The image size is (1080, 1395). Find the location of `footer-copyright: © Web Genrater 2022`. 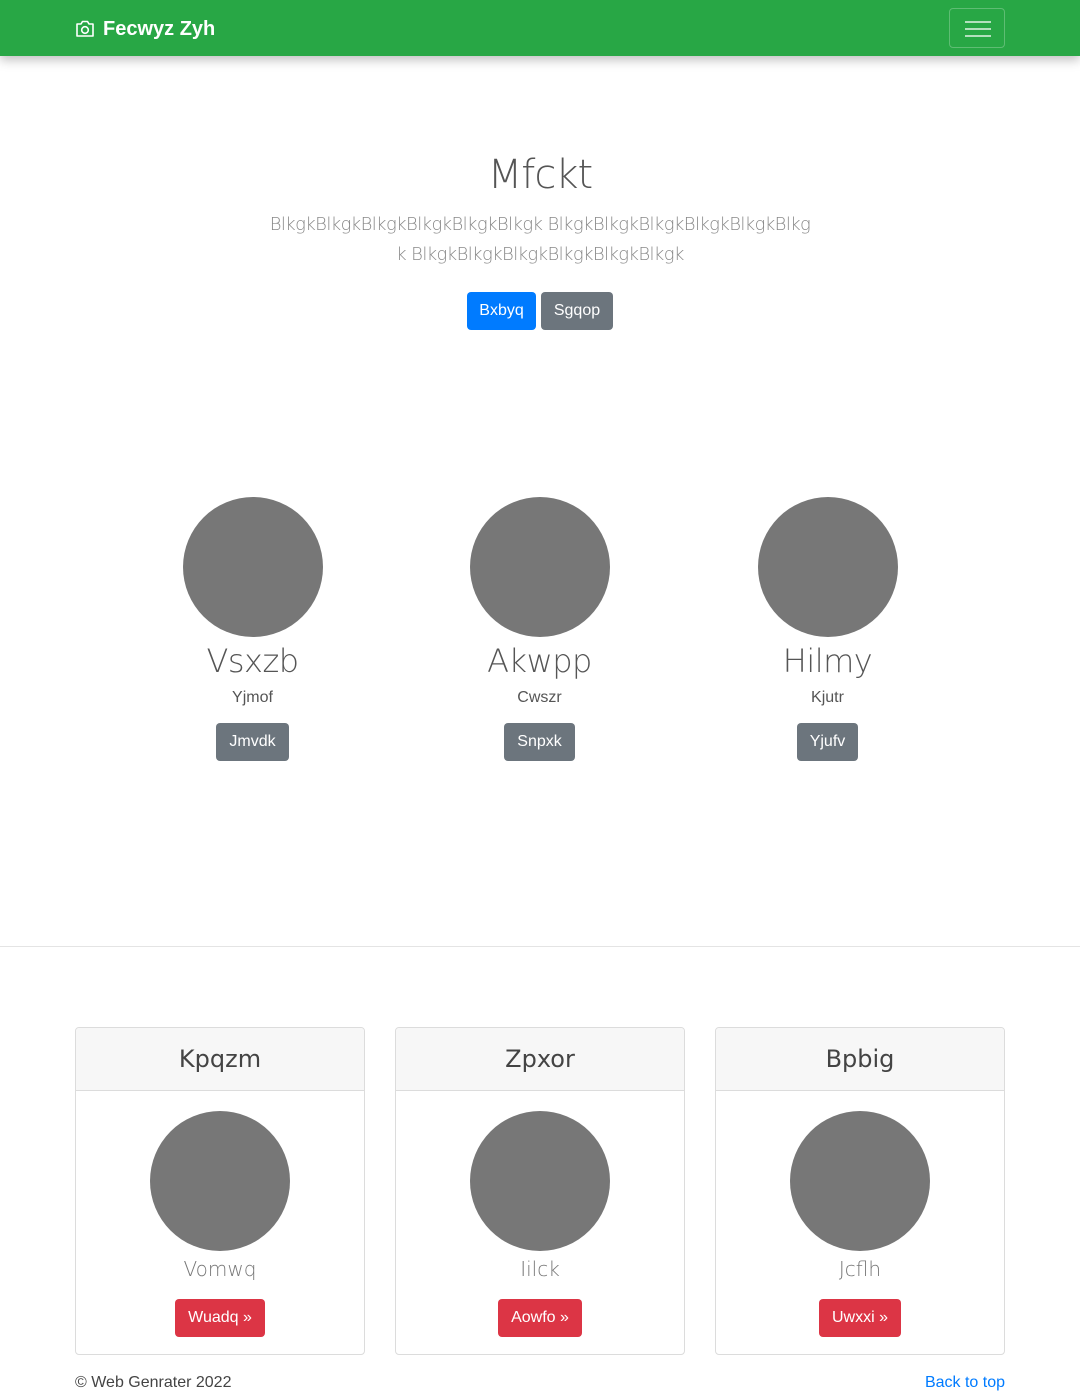

footer-copyright: © Web Genrater 2022 is located at coordinates (153, 1382).